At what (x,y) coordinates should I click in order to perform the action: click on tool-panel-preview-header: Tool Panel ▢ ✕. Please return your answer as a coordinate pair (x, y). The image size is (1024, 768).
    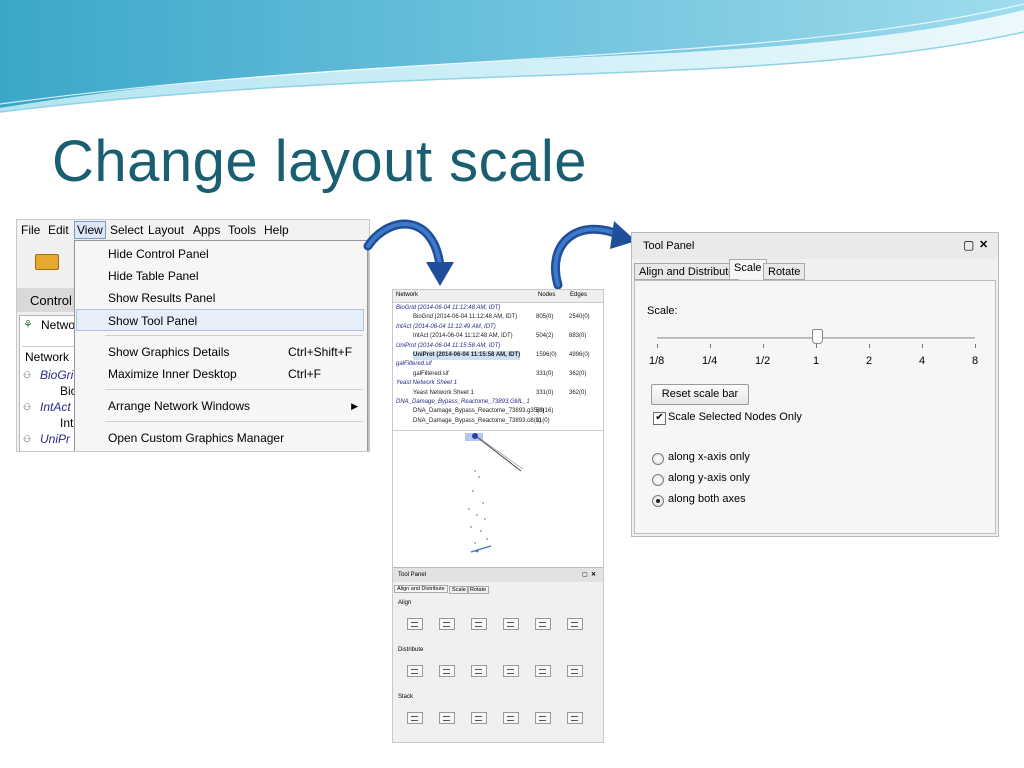
    Looking at the image, I should click on (498, 575).